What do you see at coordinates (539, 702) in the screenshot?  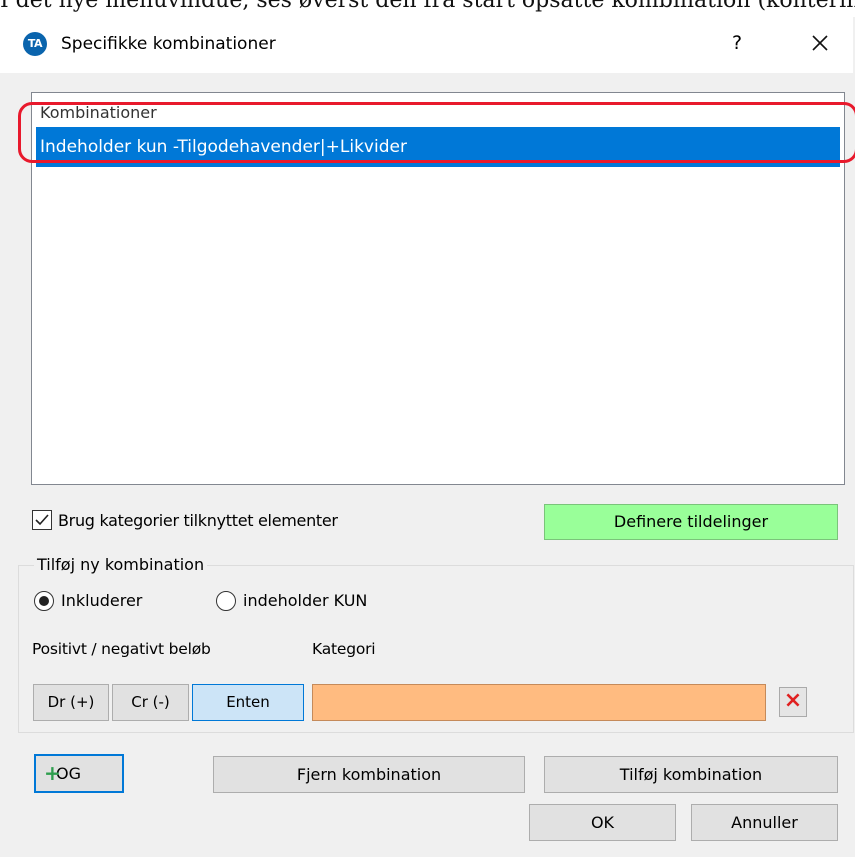 I see `category-field` at bounding box center [539, 702].